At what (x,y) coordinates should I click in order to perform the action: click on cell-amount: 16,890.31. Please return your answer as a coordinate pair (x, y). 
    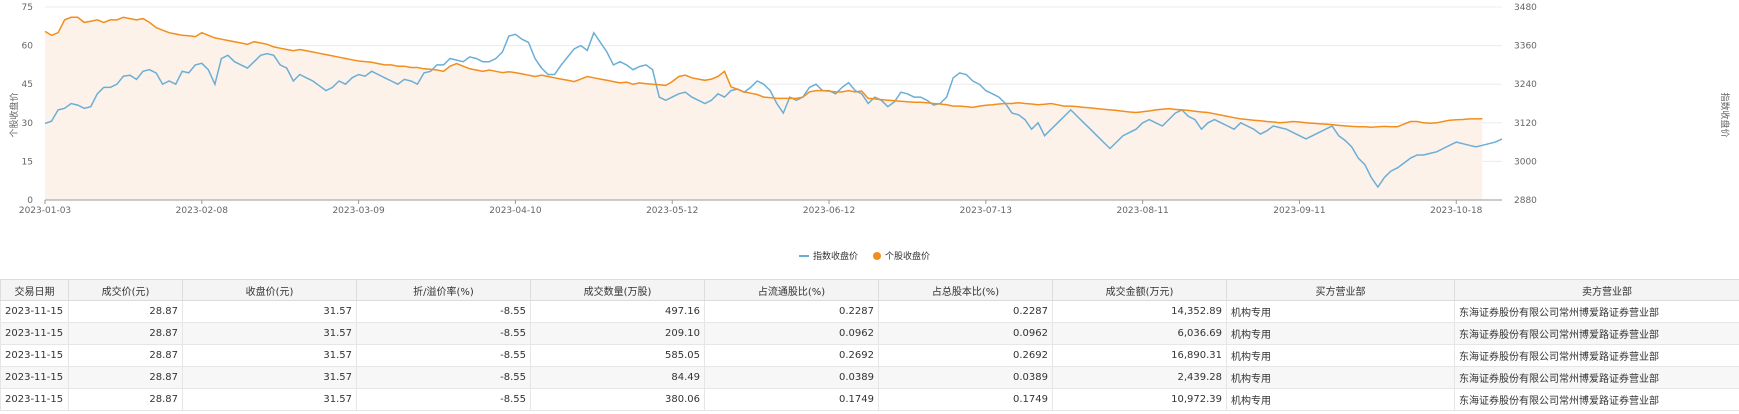
    Looking at the image, I should click on (1139, 355).